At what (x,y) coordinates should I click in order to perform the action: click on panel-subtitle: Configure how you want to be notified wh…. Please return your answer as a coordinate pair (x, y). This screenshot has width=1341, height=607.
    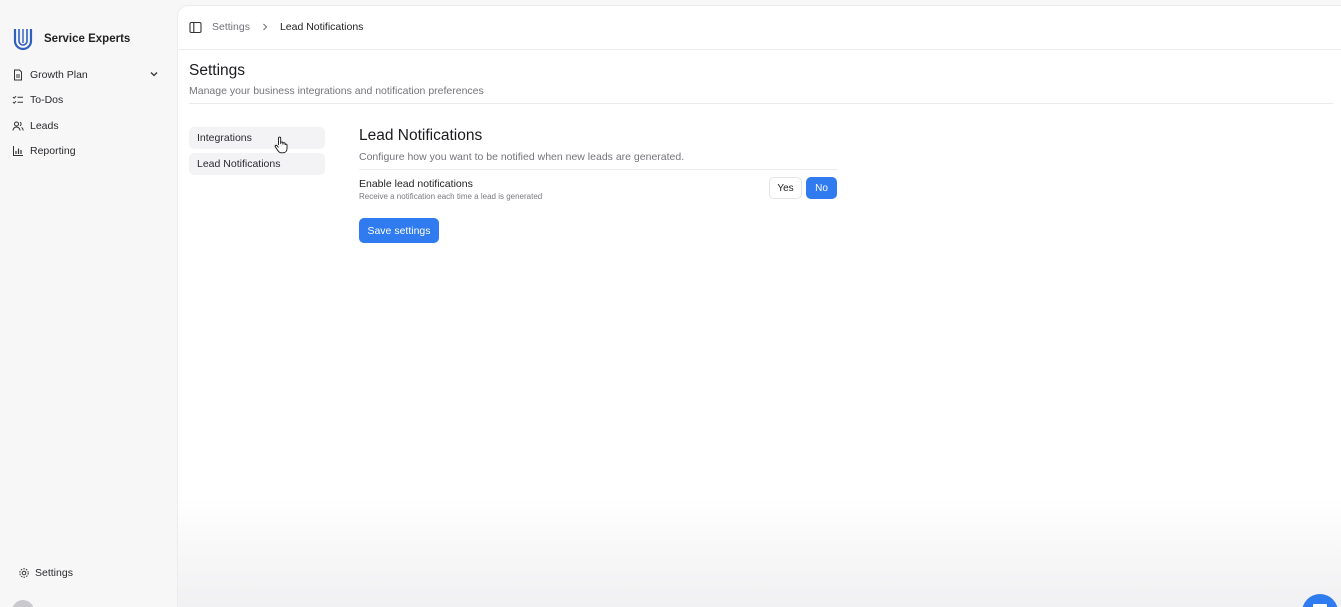
    Looking at the image, I should click on (522, 157).